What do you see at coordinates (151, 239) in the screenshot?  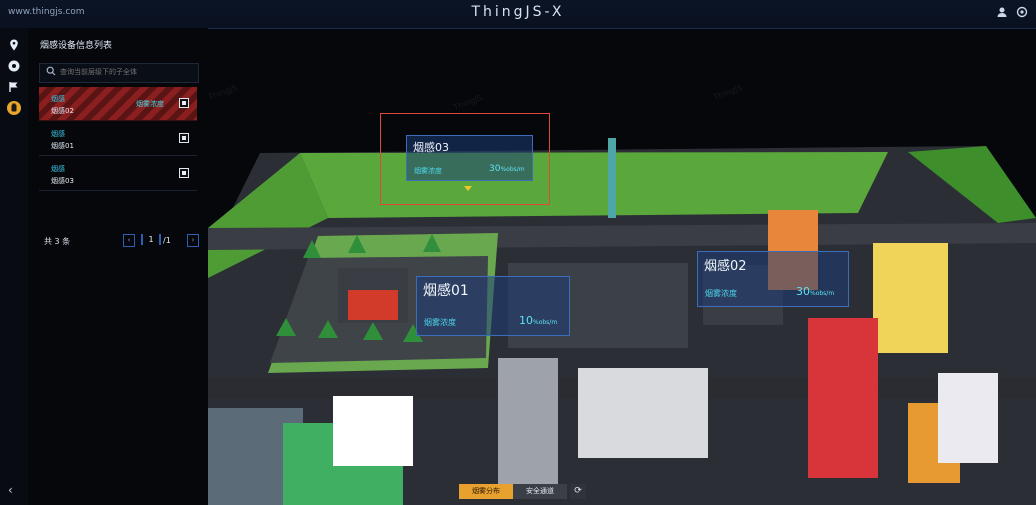 I see `current-page: 1` at bounding box center [151, 239].